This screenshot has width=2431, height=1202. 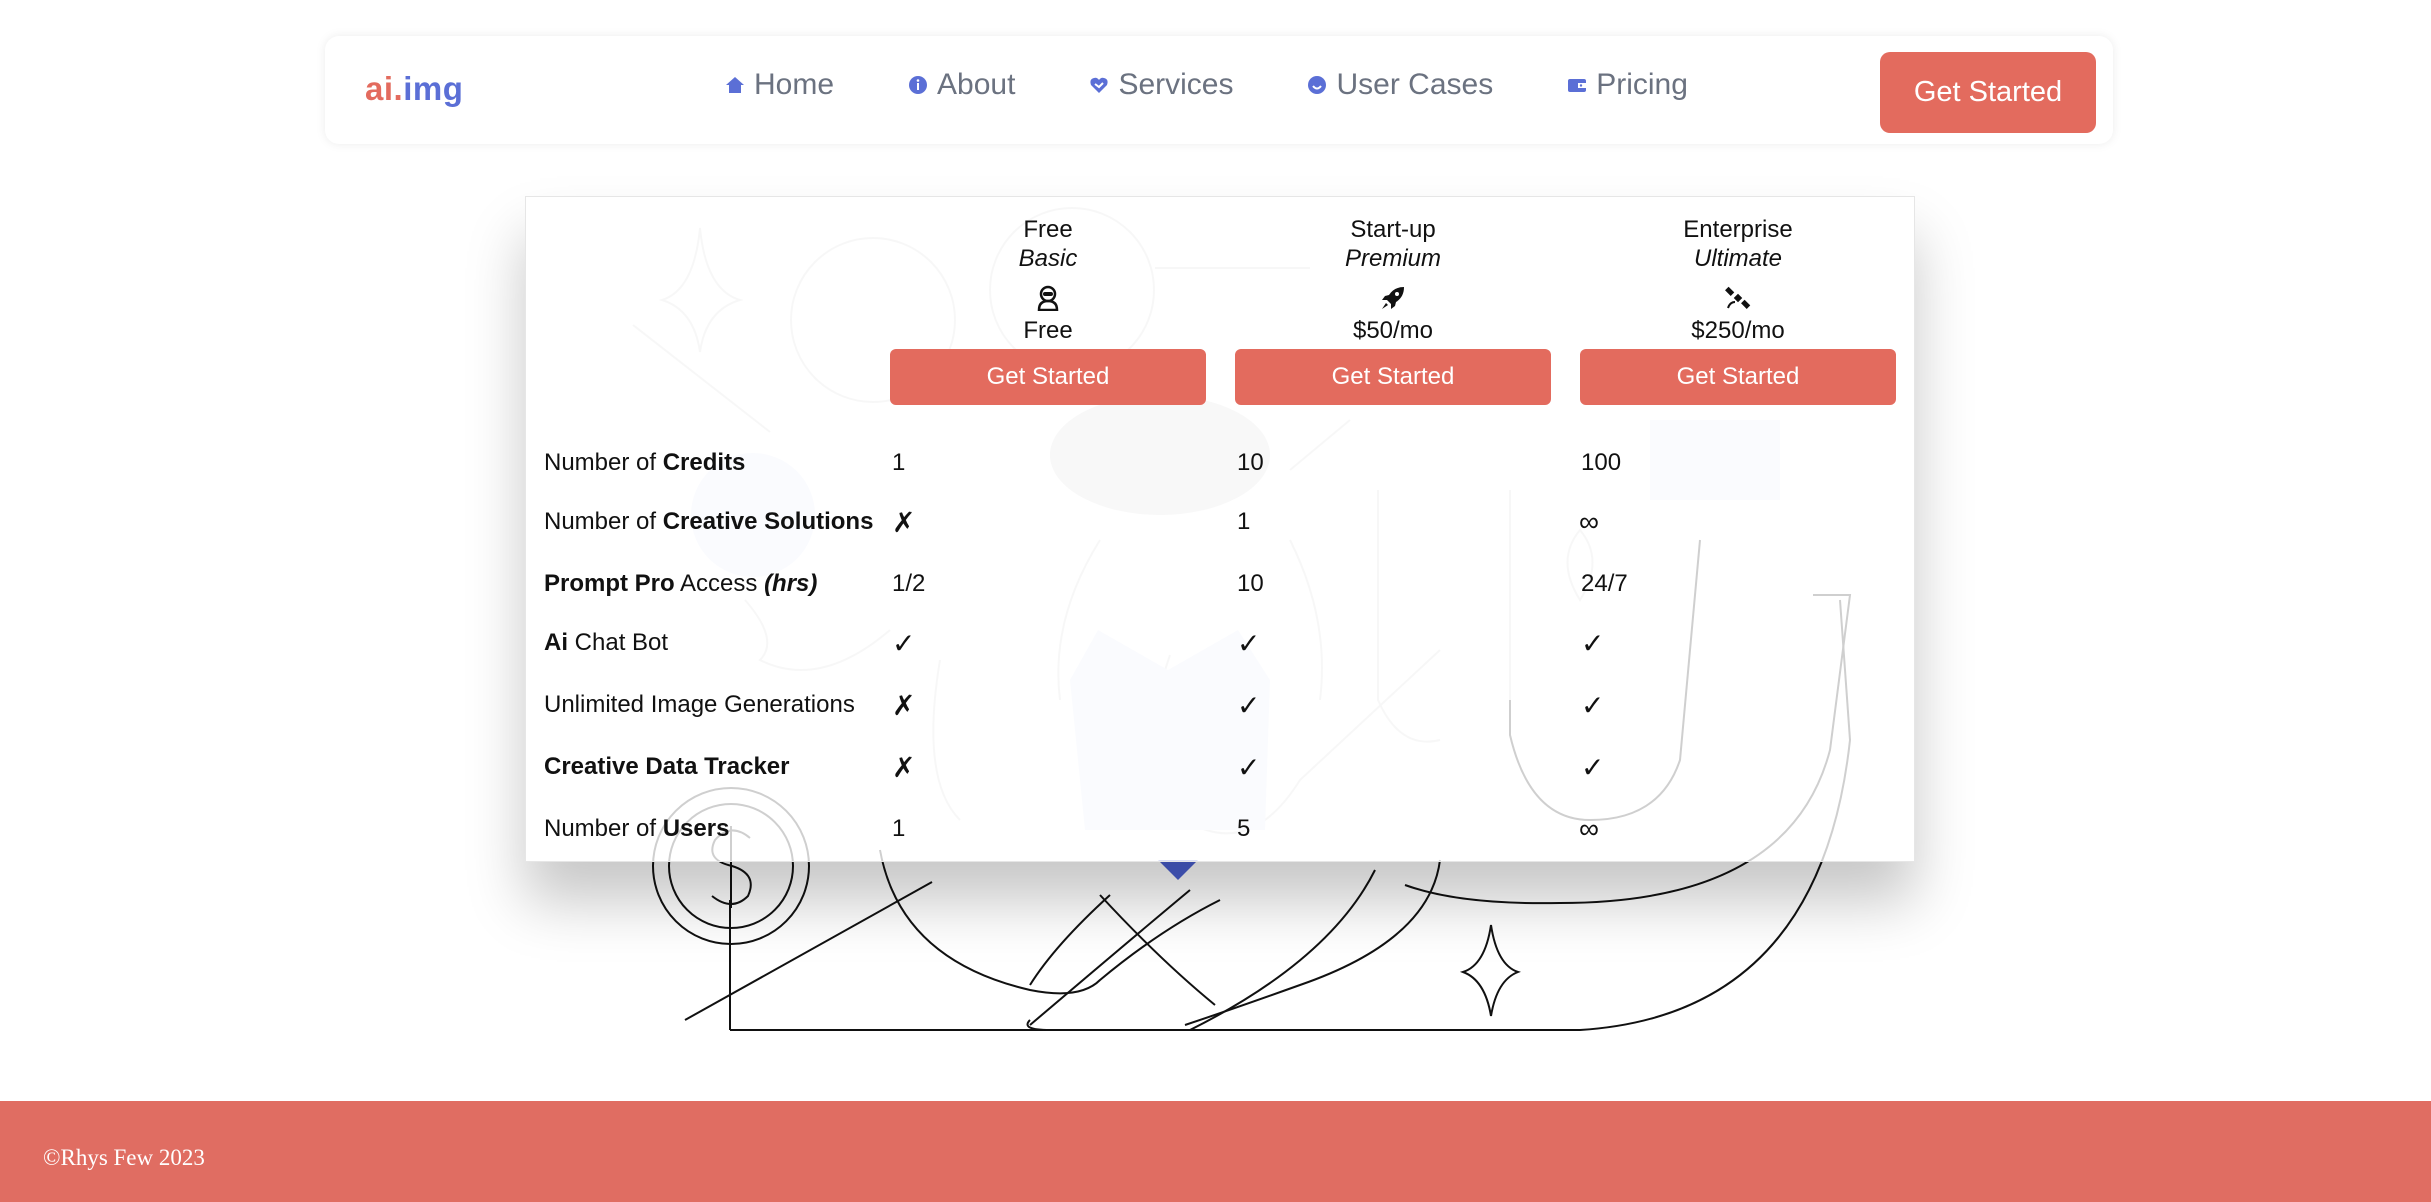 What do you see at coordinates (1392, 258) in the screenshot?
I see `plan-tier: Premium` at bounding box center [1392, 258].